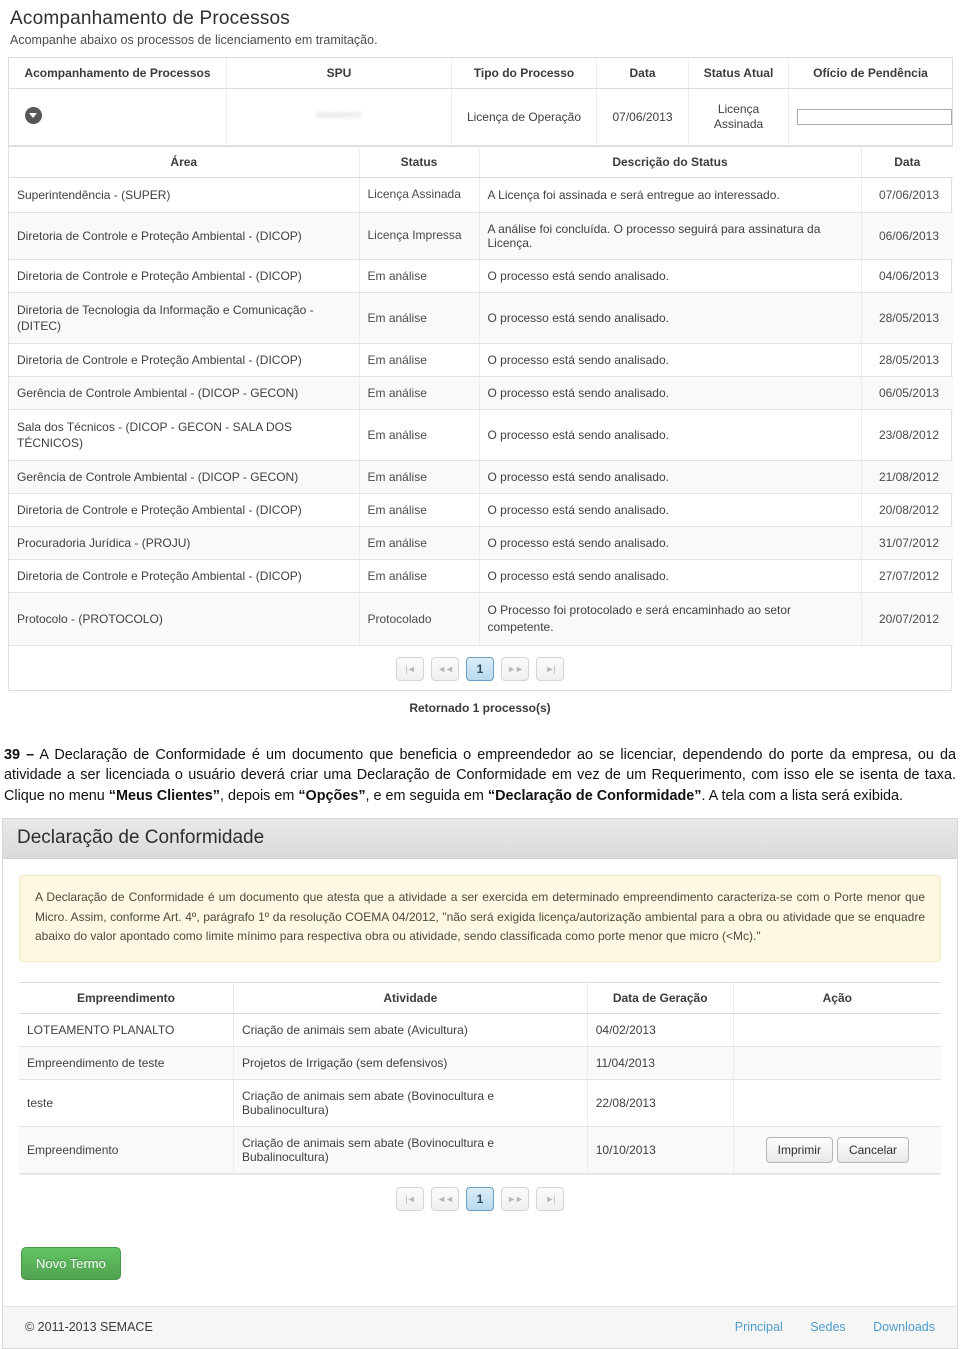 Image resolution: width=960 pixels, height=1349 pixels. I want to click on novo-termo-button: Novo Termo, so click(71, 1263).